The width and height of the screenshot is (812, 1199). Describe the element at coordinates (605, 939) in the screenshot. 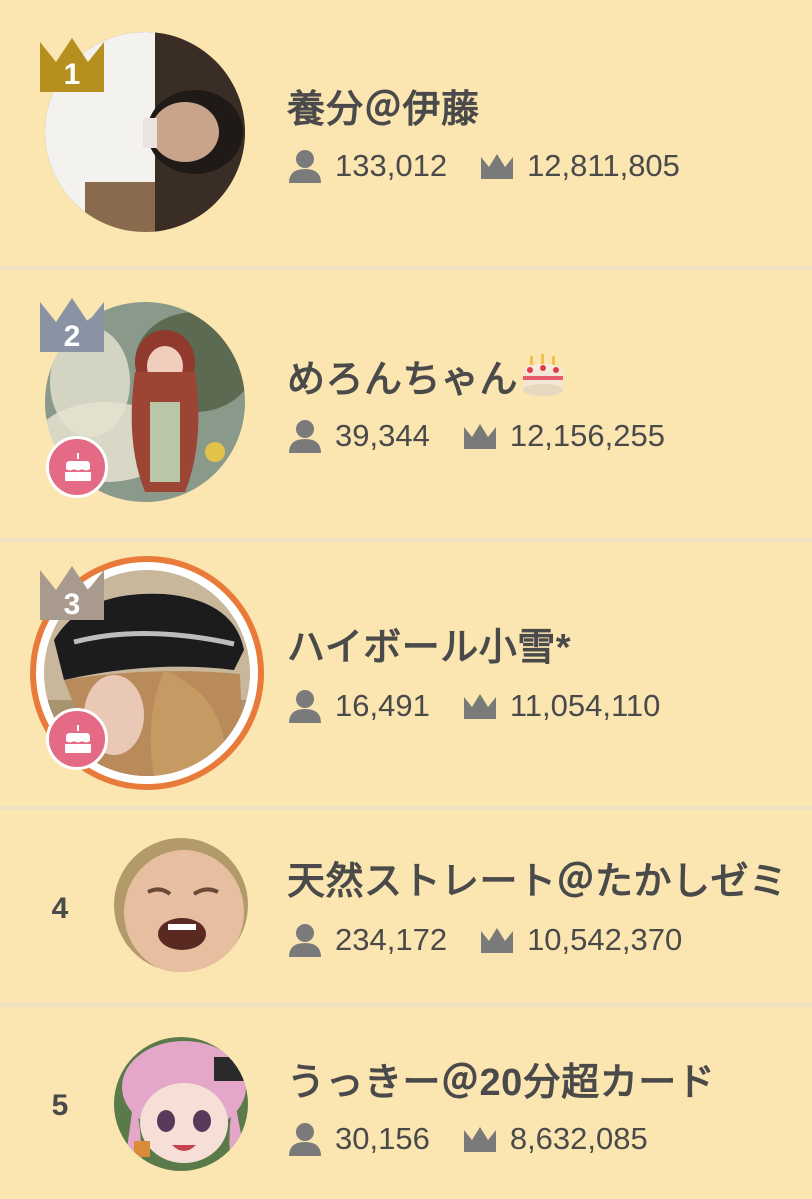

I see `point-count: 10,542,370` at that location.